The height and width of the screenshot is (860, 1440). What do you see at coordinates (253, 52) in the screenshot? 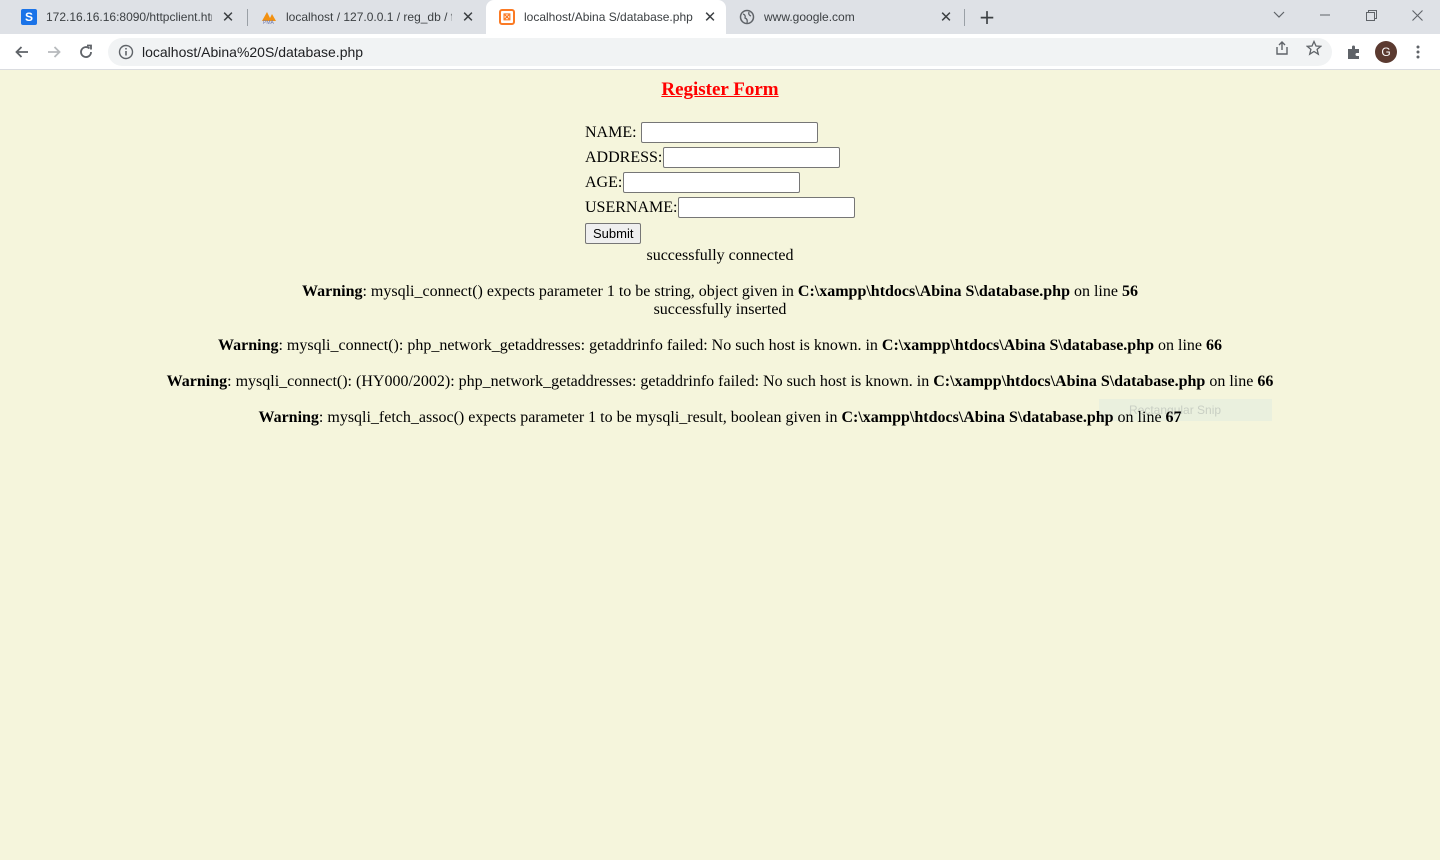
I see `url-text: localhost/Abina%20S/database.php` at bounding box center [253, 52].